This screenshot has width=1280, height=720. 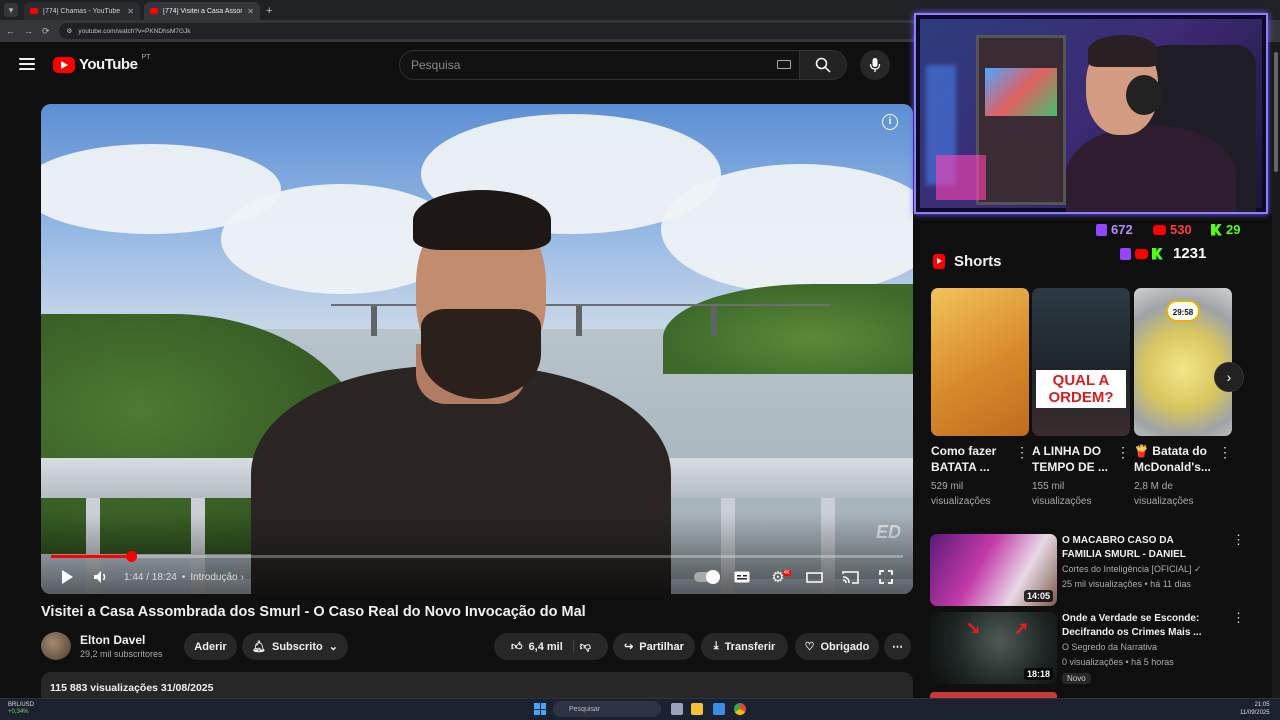 I want to click on browser-tab-active: [774] Visitei a Casa Assombrad... ✕, so click(x=202, y=11).